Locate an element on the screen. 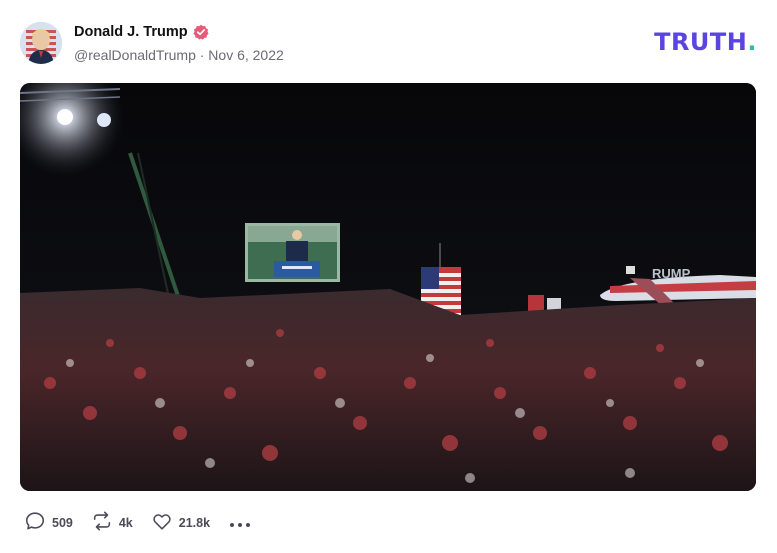 This screenshot has width=777, height=553. plane-livery-text: RUMP is located at coordinates (671, 273).